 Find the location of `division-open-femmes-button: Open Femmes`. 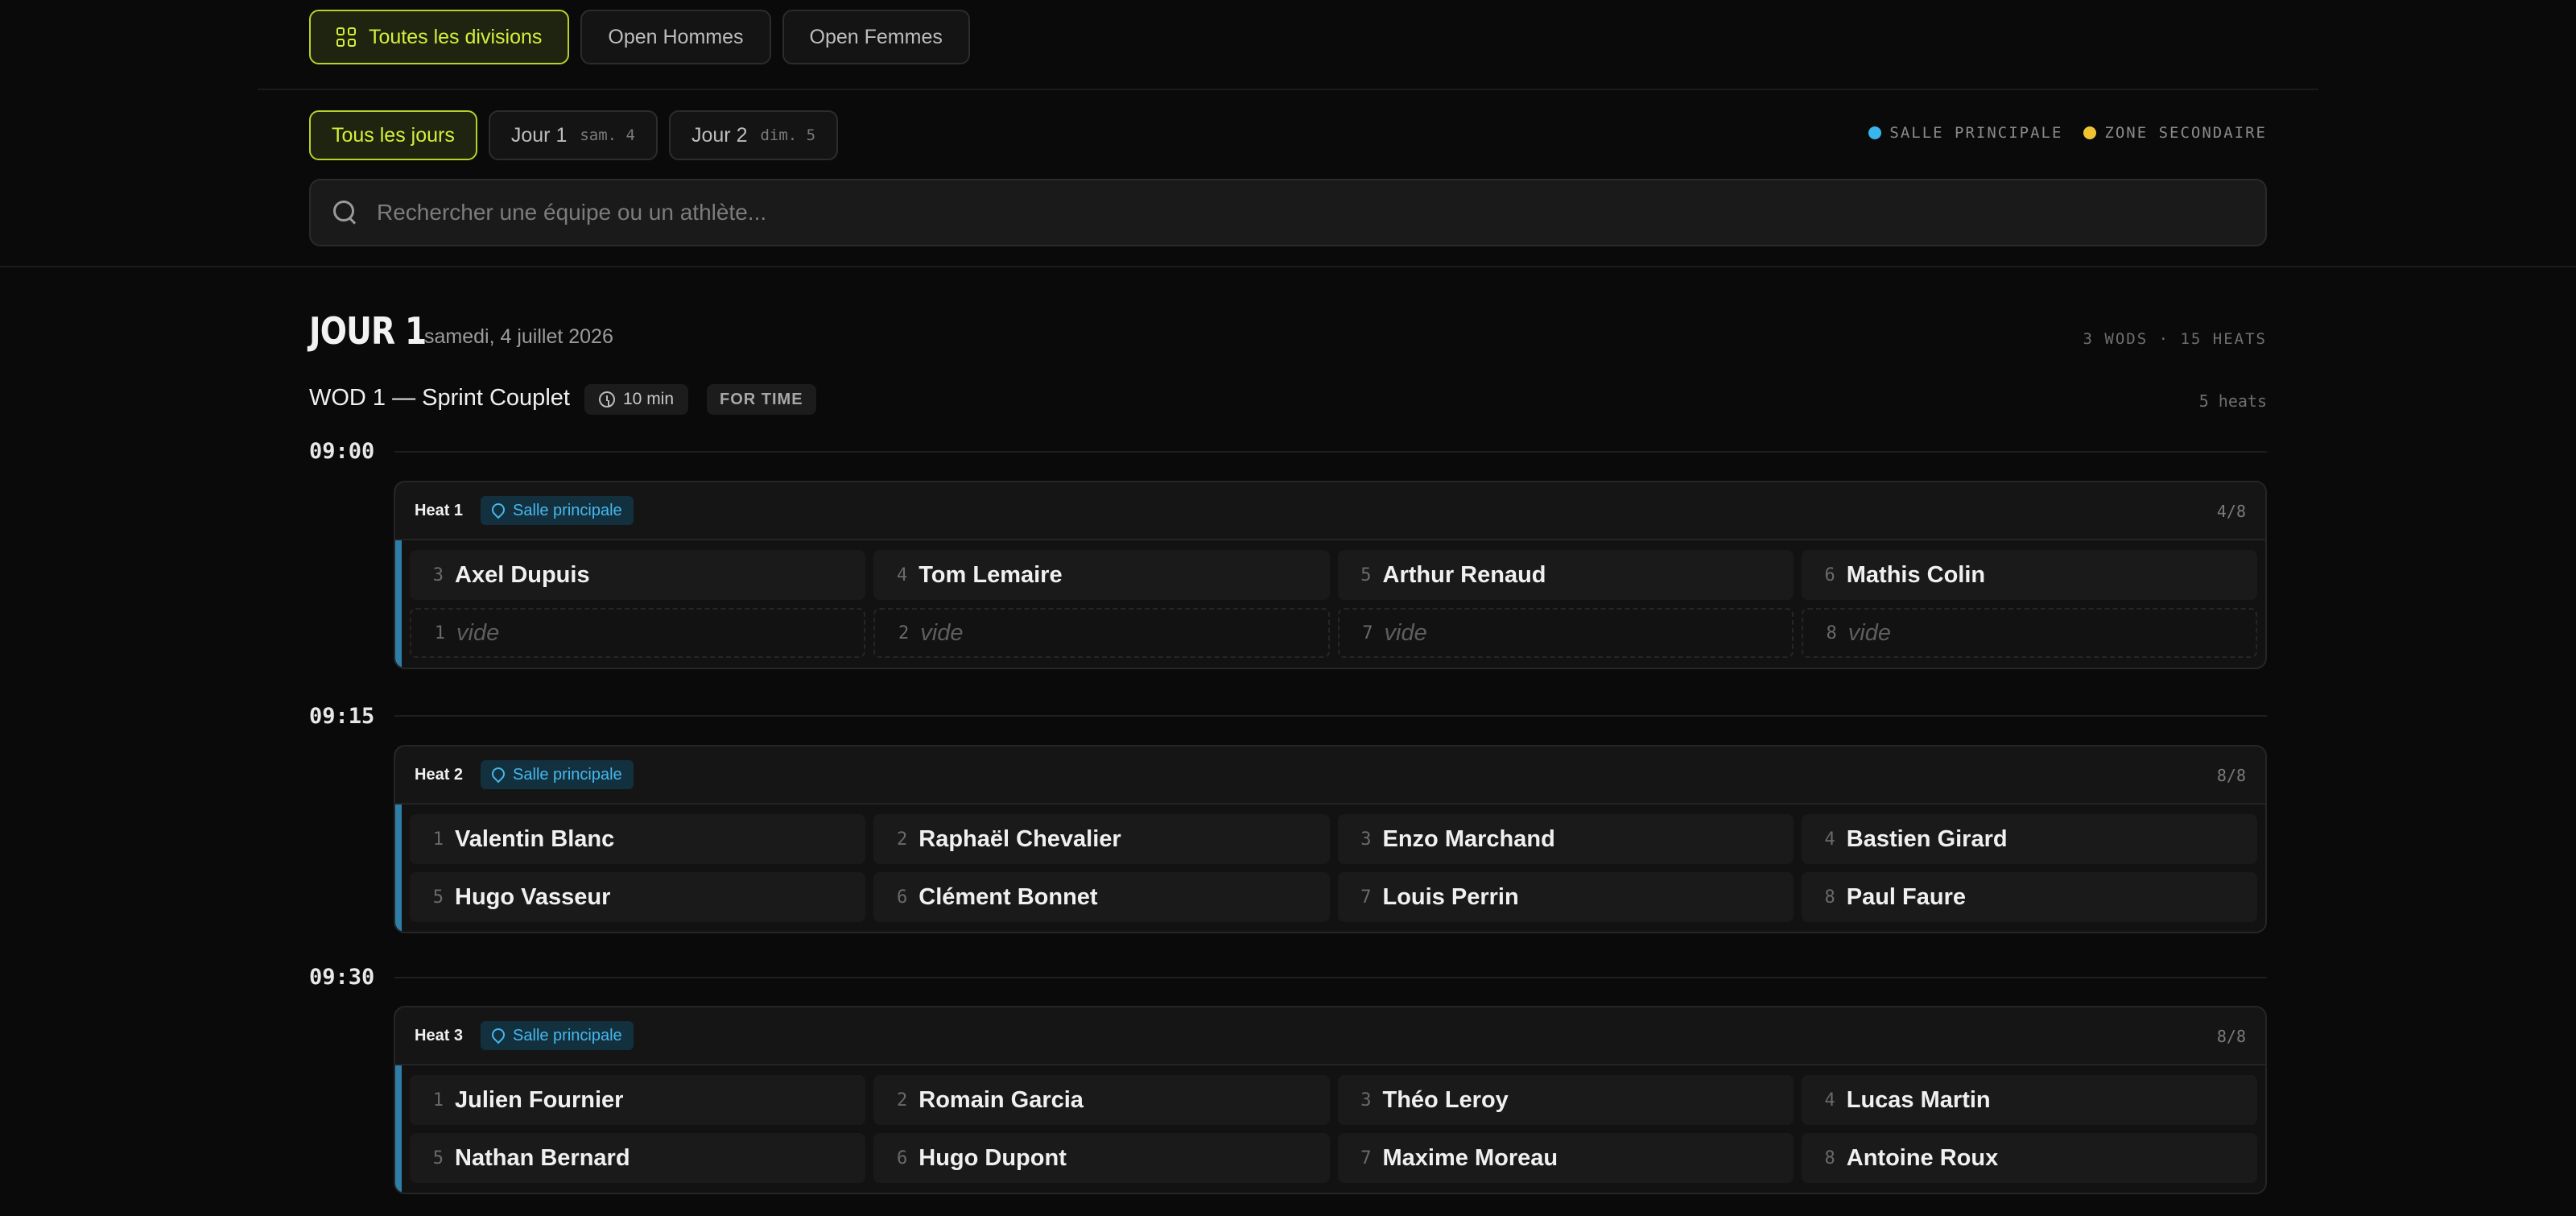

division-open-femmes-button: Open Femmes is located at coordinates (876, 37).